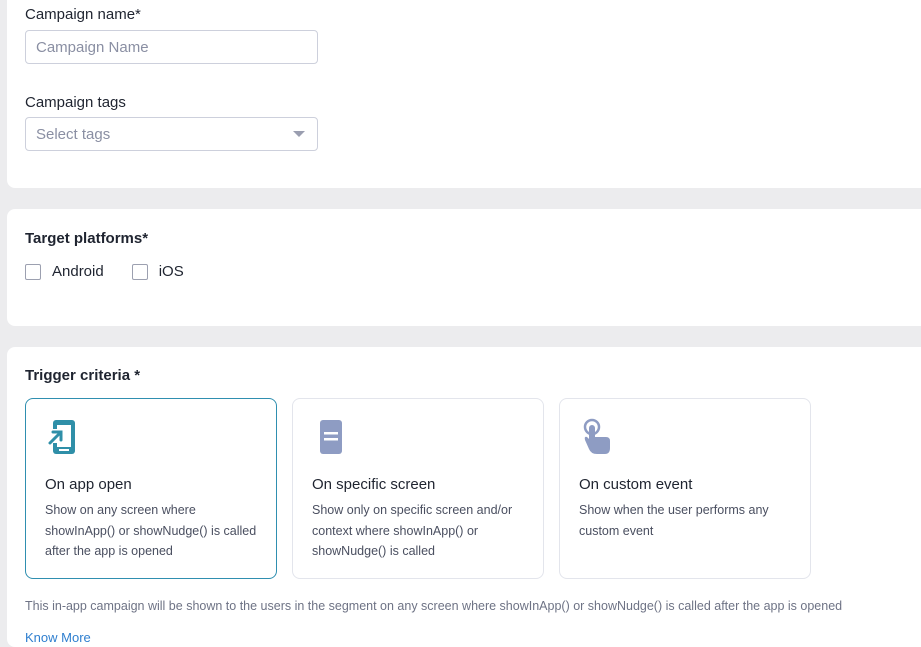  I want to click on know-more-link: Know More, so click(58, 637).